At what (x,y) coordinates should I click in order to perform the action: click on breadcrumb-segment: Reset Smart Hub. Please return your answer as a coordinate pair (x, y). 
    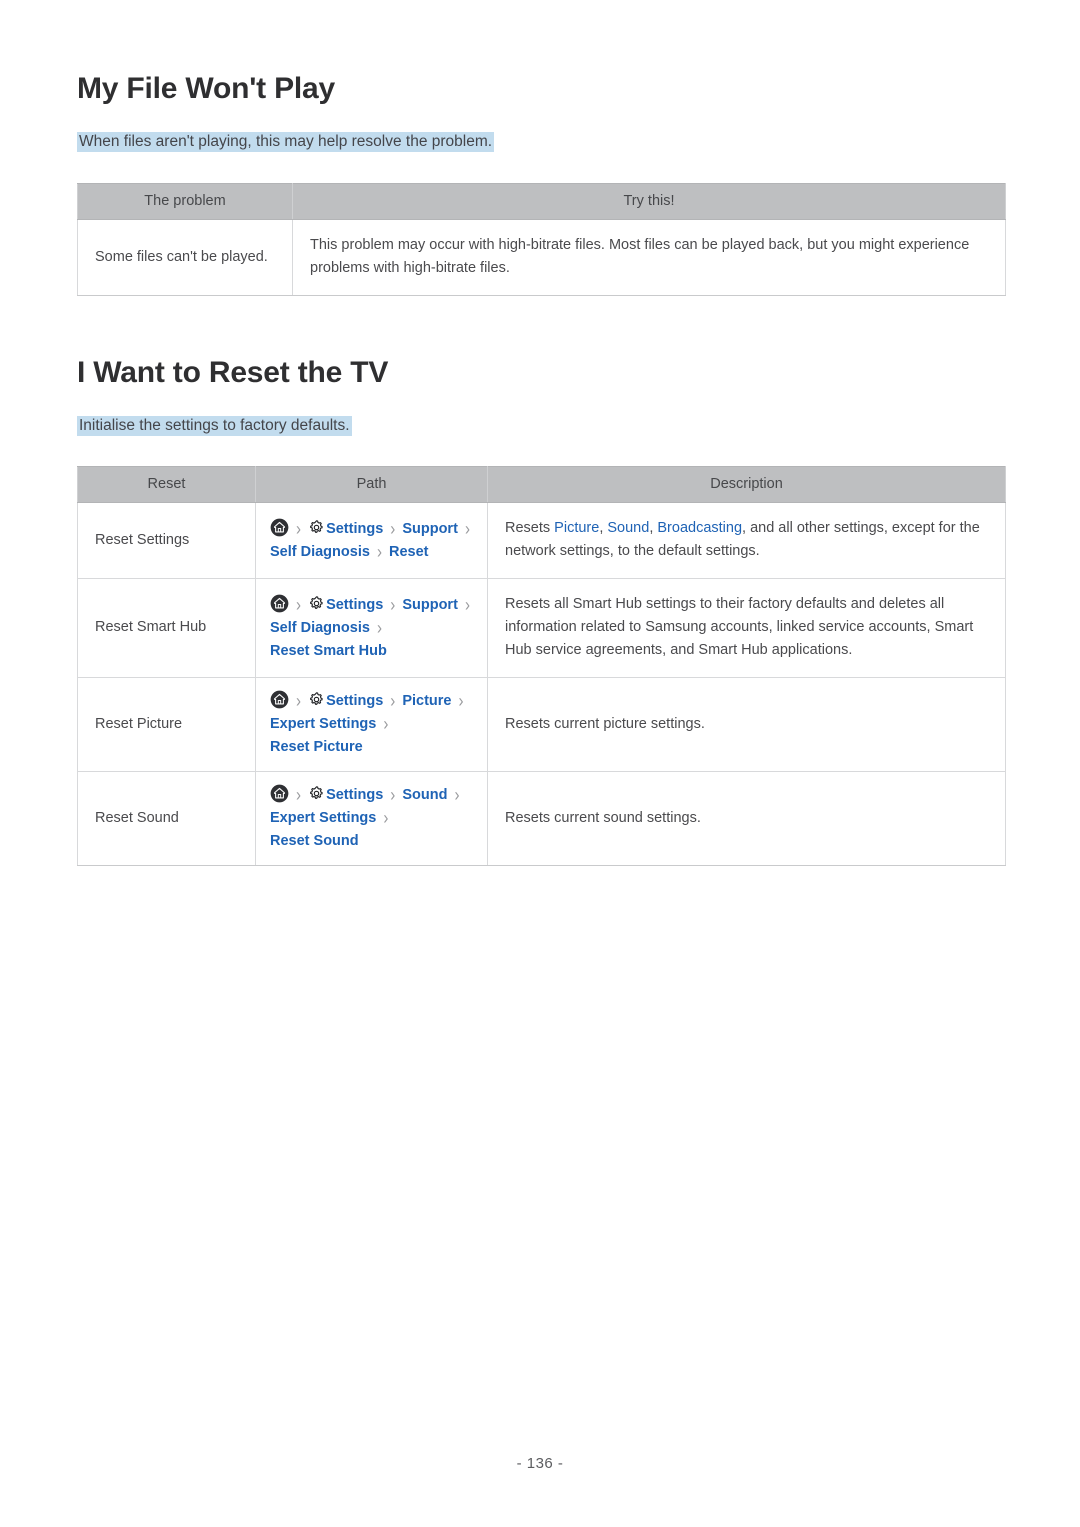
    Looking at the image, I should click on (328, 651).